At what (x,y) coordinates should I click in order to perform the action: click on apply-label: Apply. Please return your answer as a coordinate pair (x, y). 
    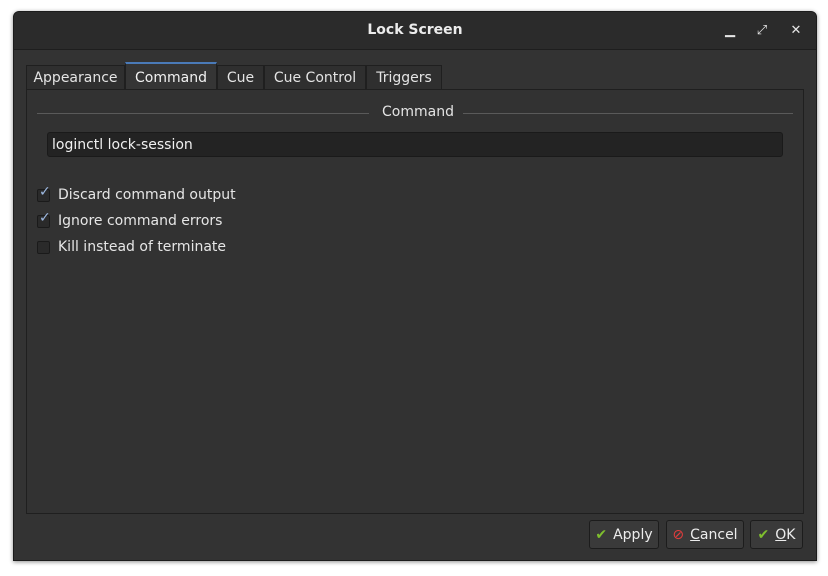
    Looking at the image, I should click on (633, 534).